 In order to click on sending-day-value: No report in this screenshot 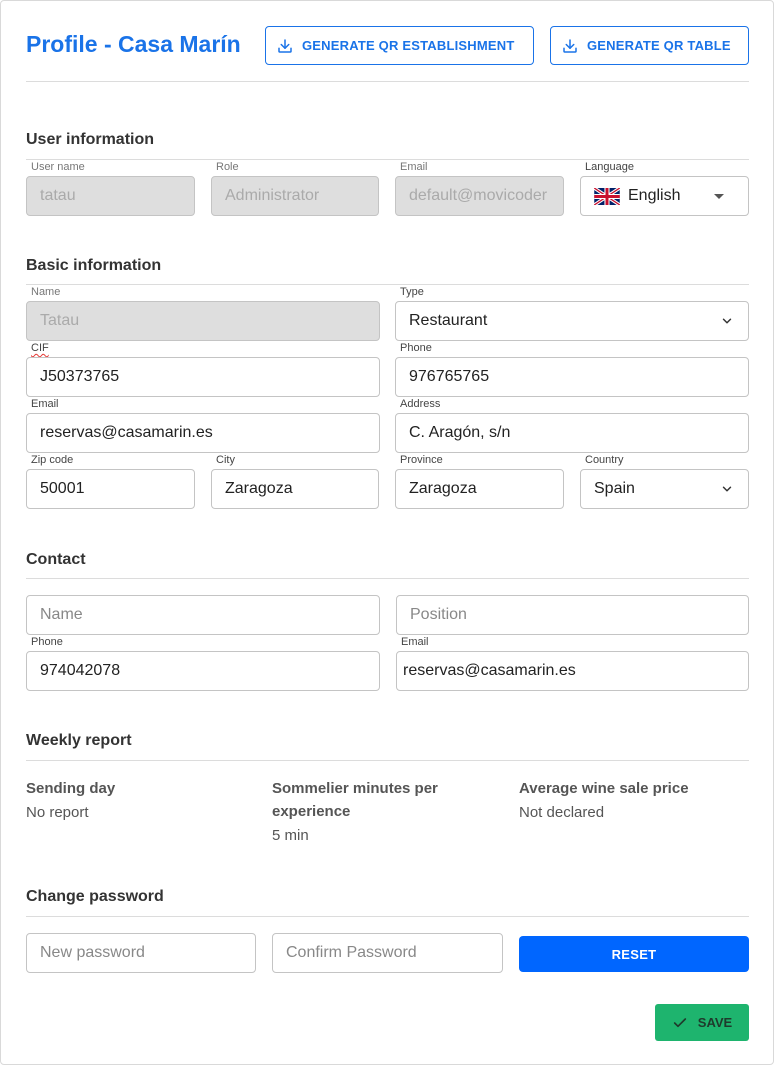, I will do `click(57, 812)`.